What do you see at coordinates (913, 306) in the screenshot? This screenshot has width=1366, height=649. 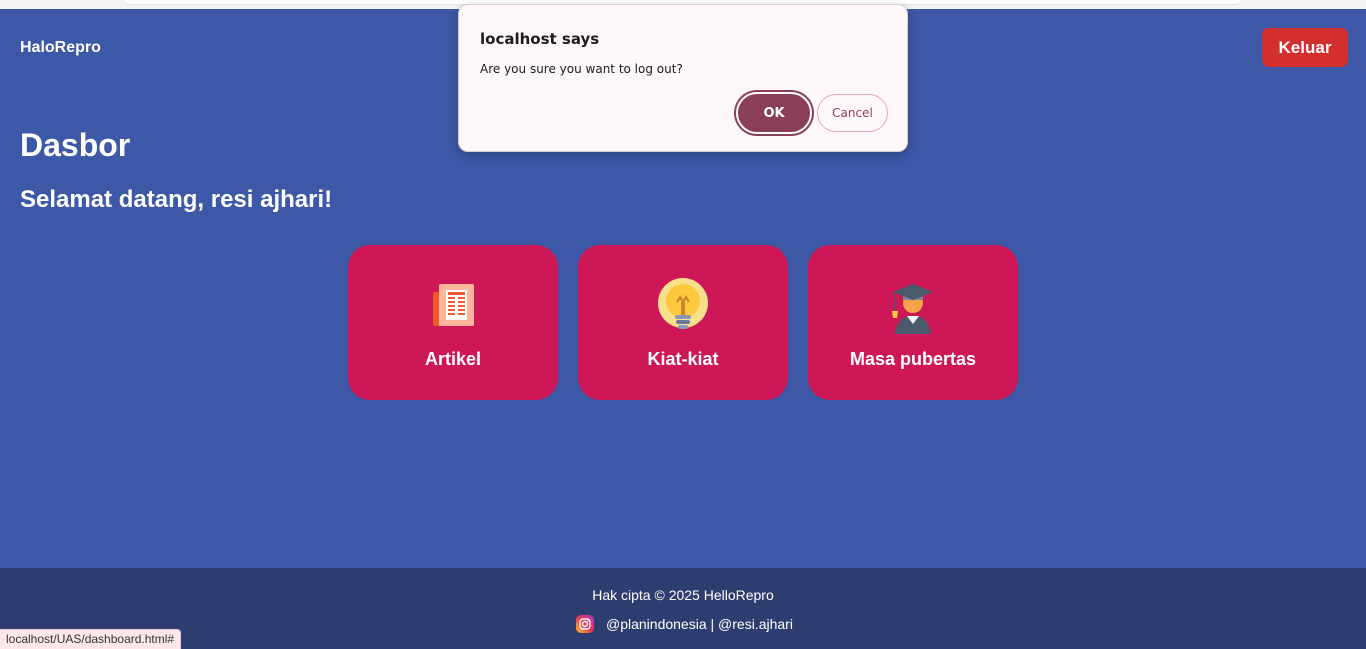 I see `graduate-student-icon` at bounding box center [913, 306].